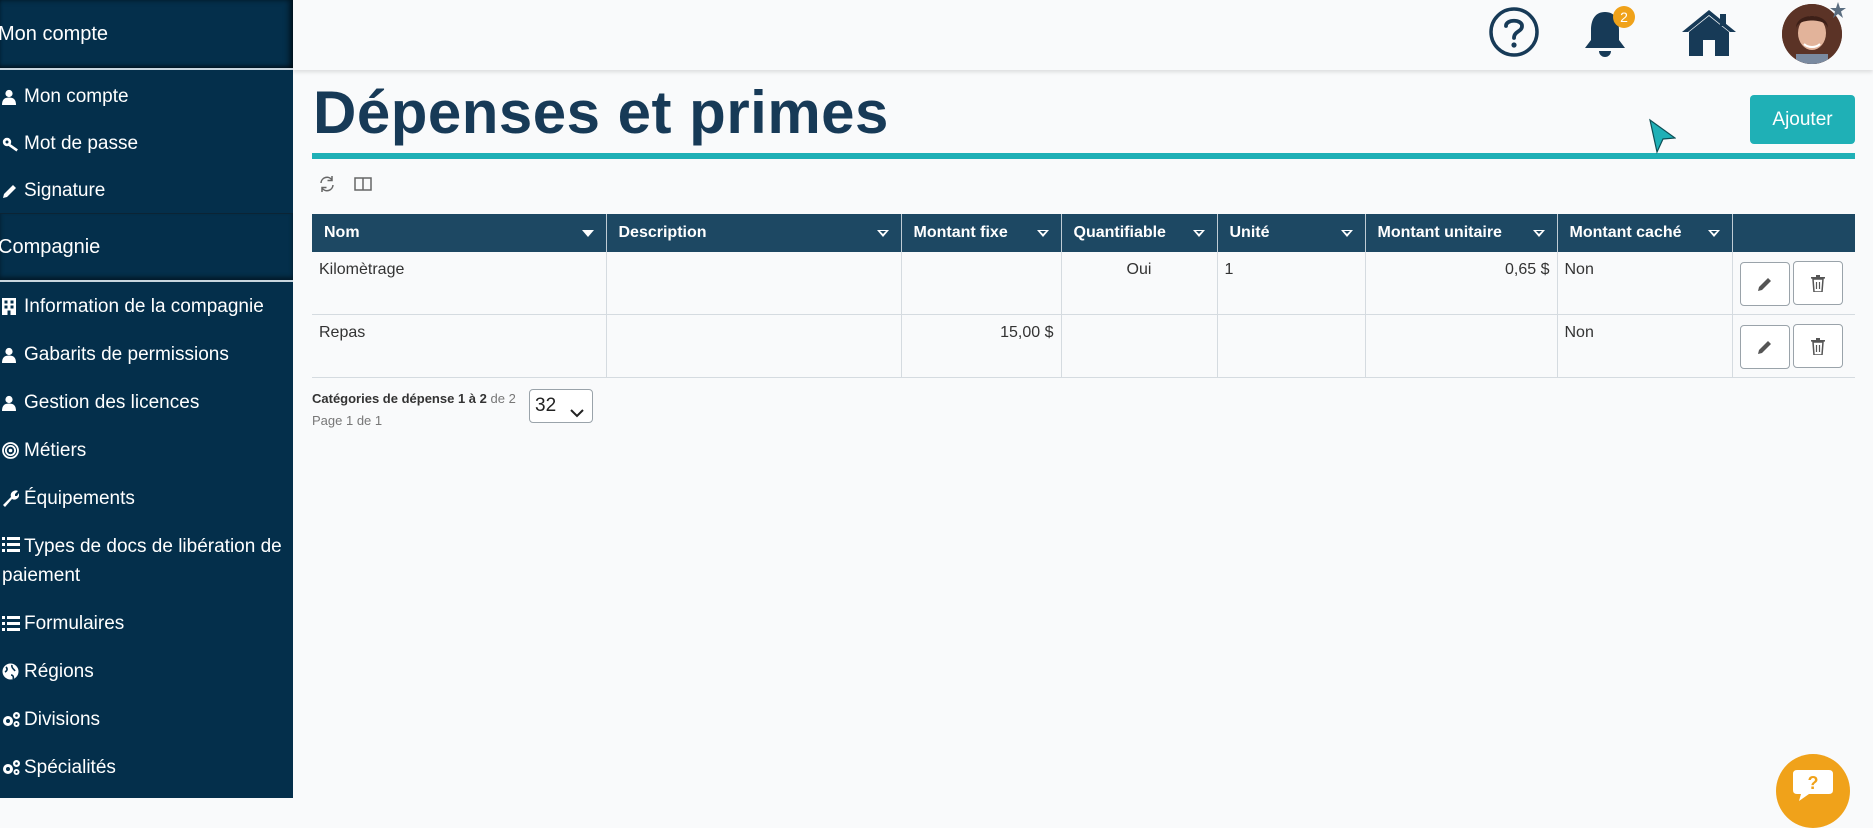  I want to click on column-label: Montant fixe, so click(960, 232).